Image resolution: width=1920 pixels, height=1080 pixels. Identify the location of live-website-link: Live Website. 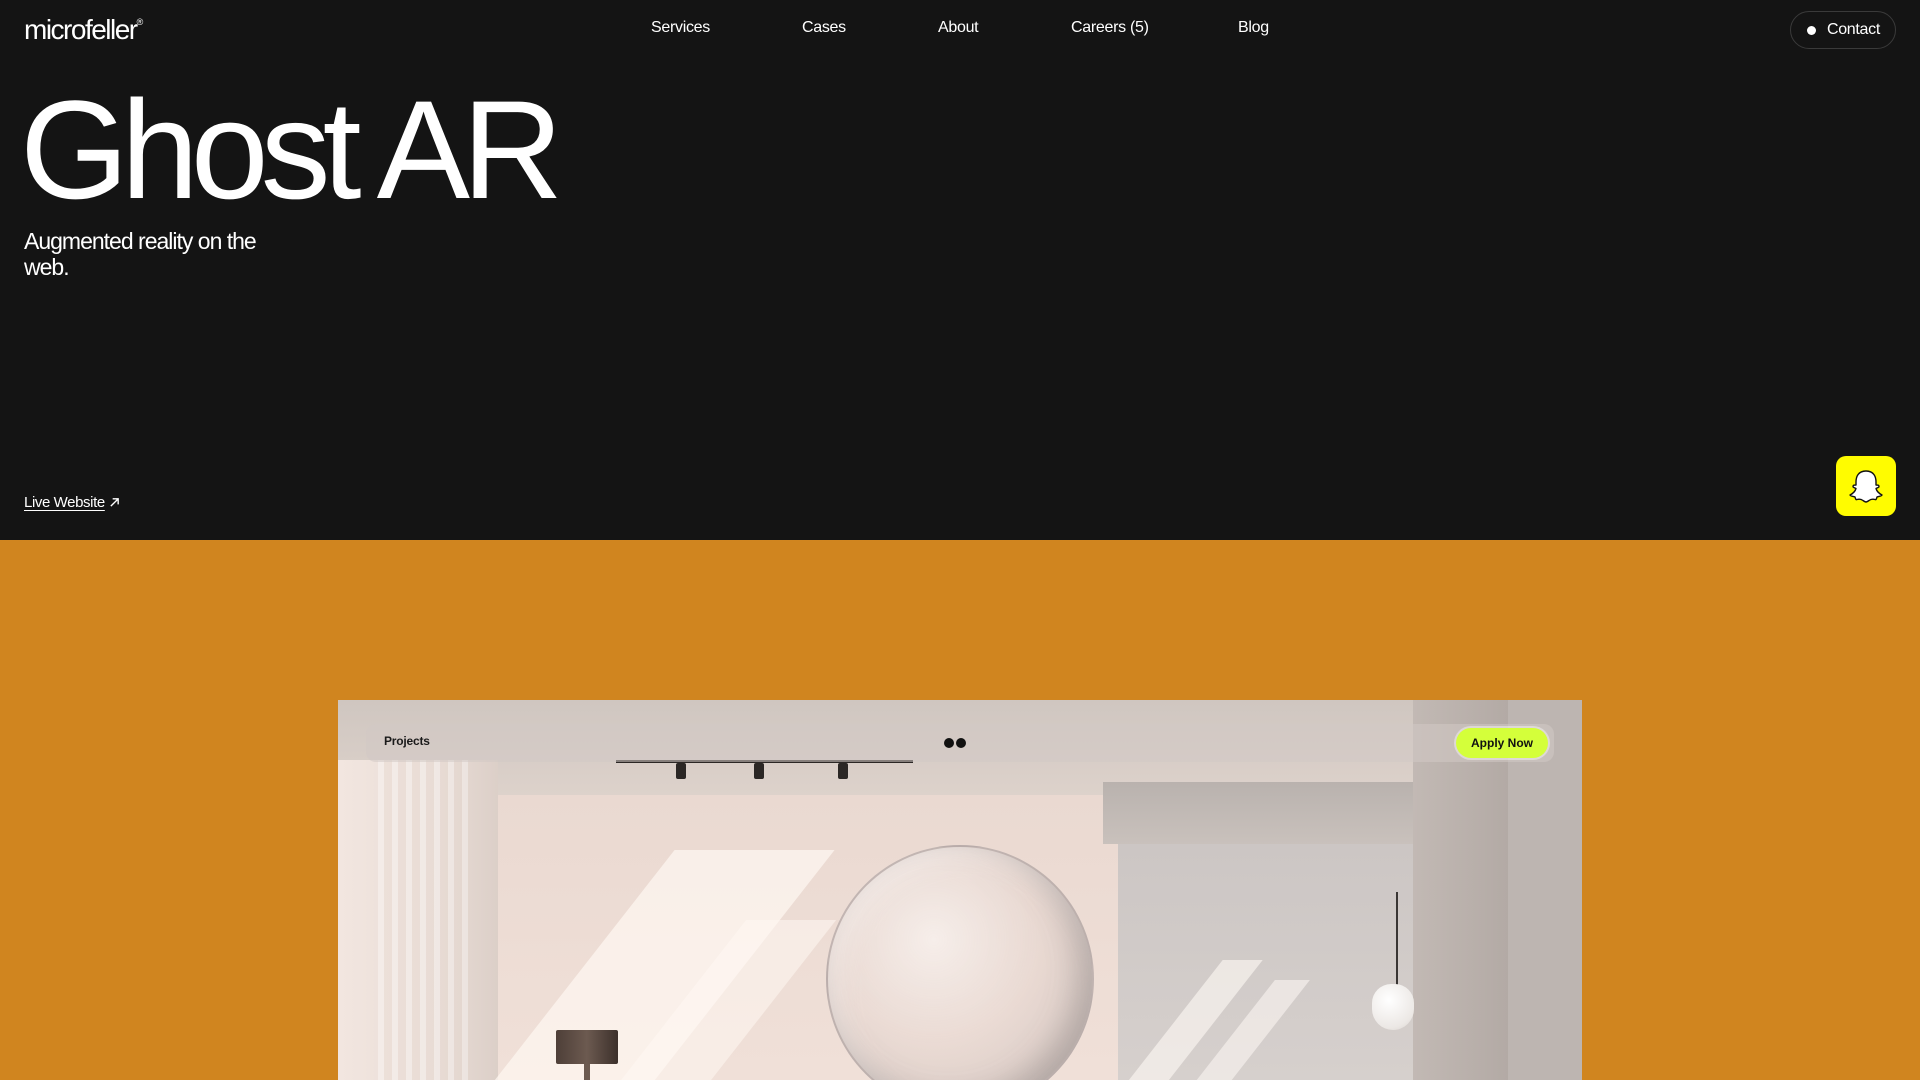
(72, 502).